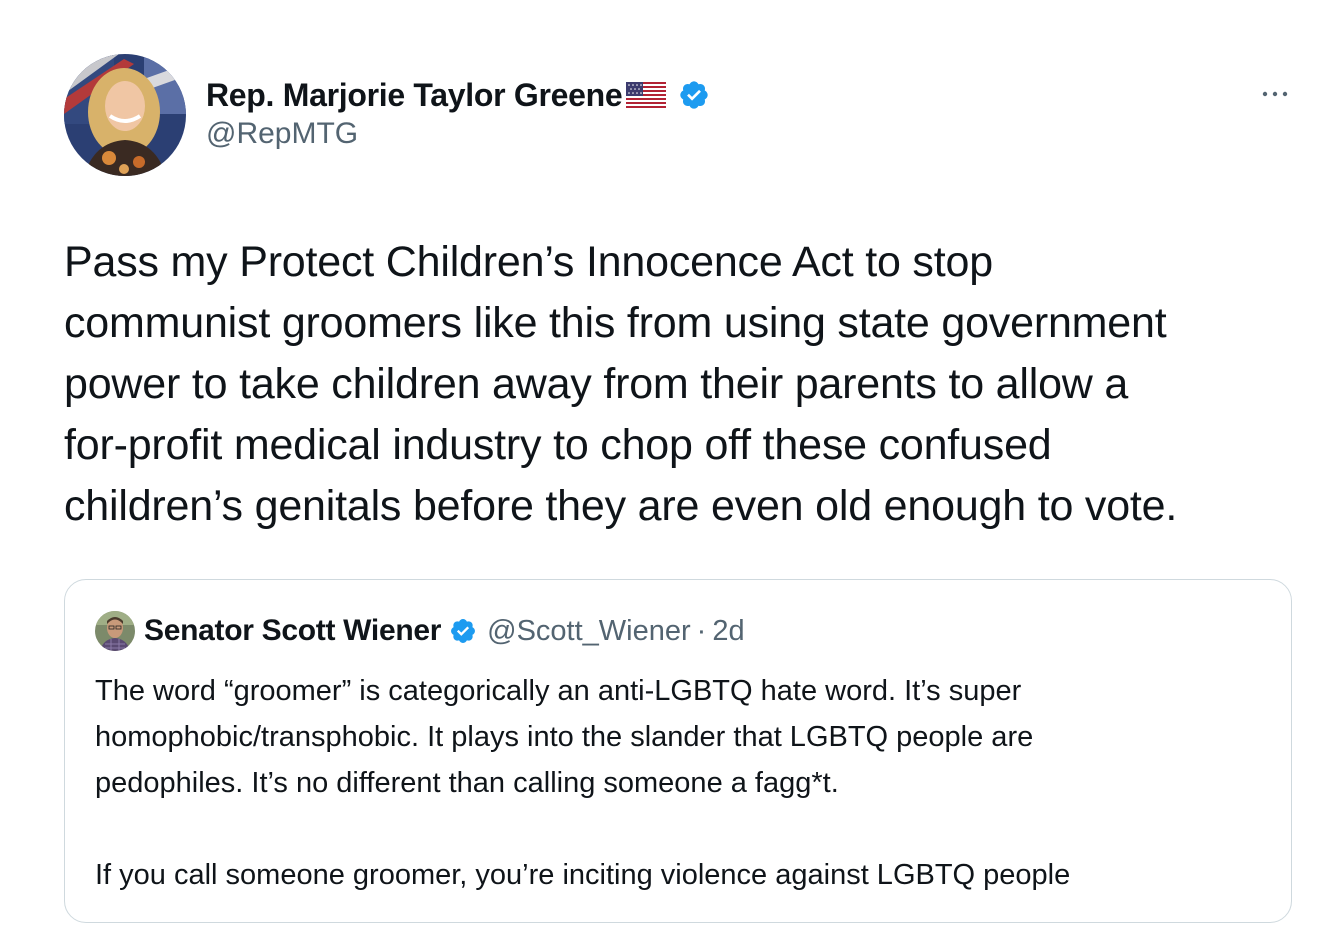 The height and width of the screenshot is (946, 1319). I want to click on quote-author-name: Senator Scott Wiener, so click(292, 631).